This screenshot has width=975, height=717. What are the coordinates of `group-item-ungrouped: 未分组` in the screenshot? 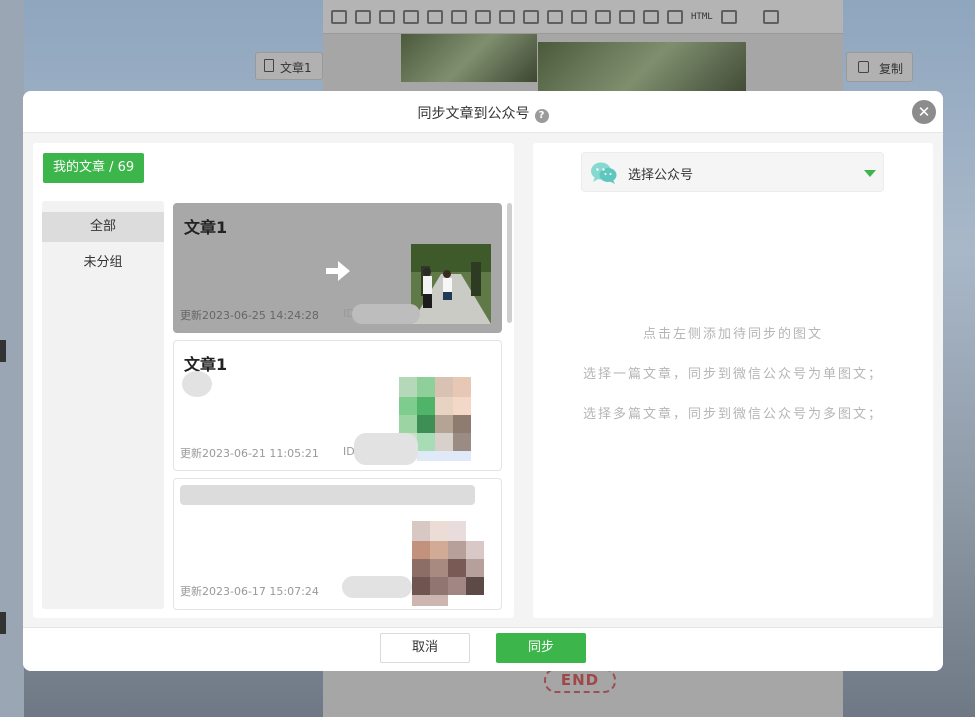 It's located at (103, 263).